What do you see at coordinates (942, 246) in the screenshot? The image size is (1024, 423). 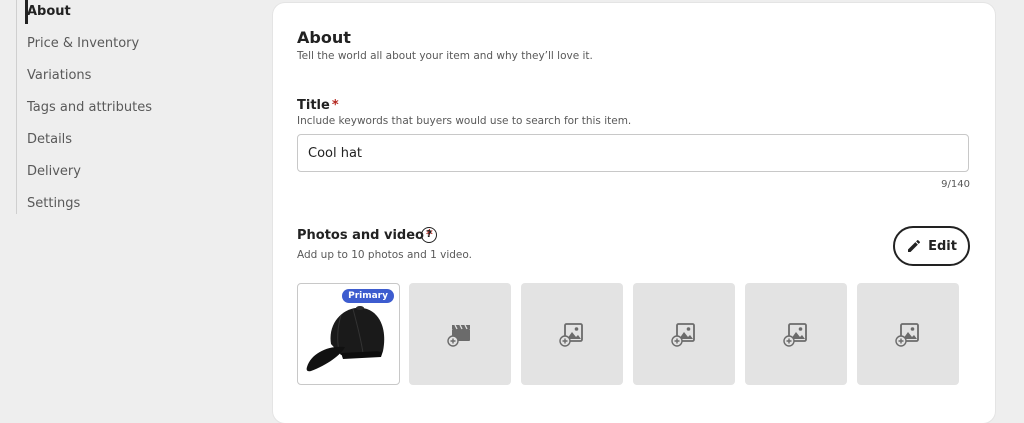 I see `edit-label: Edit` at bounding box center [942, 246].